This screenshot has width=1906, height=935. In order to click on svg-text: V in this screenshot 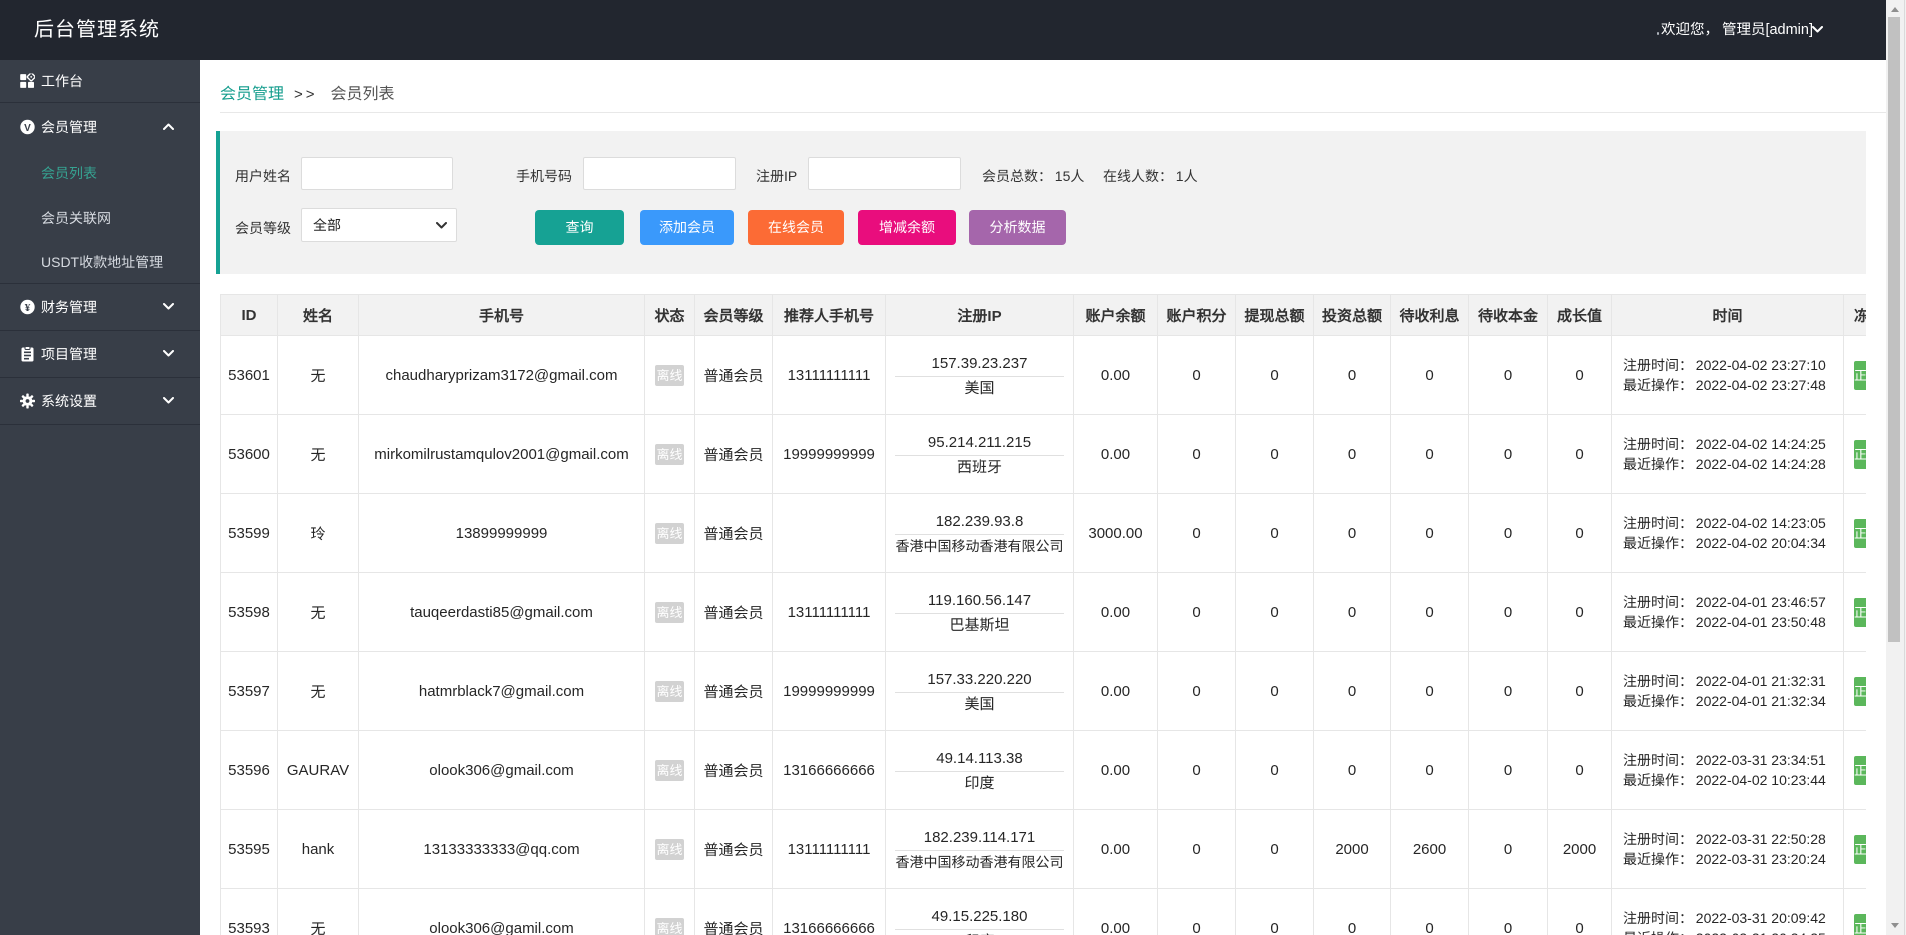, I will do `click(27, 128)`.